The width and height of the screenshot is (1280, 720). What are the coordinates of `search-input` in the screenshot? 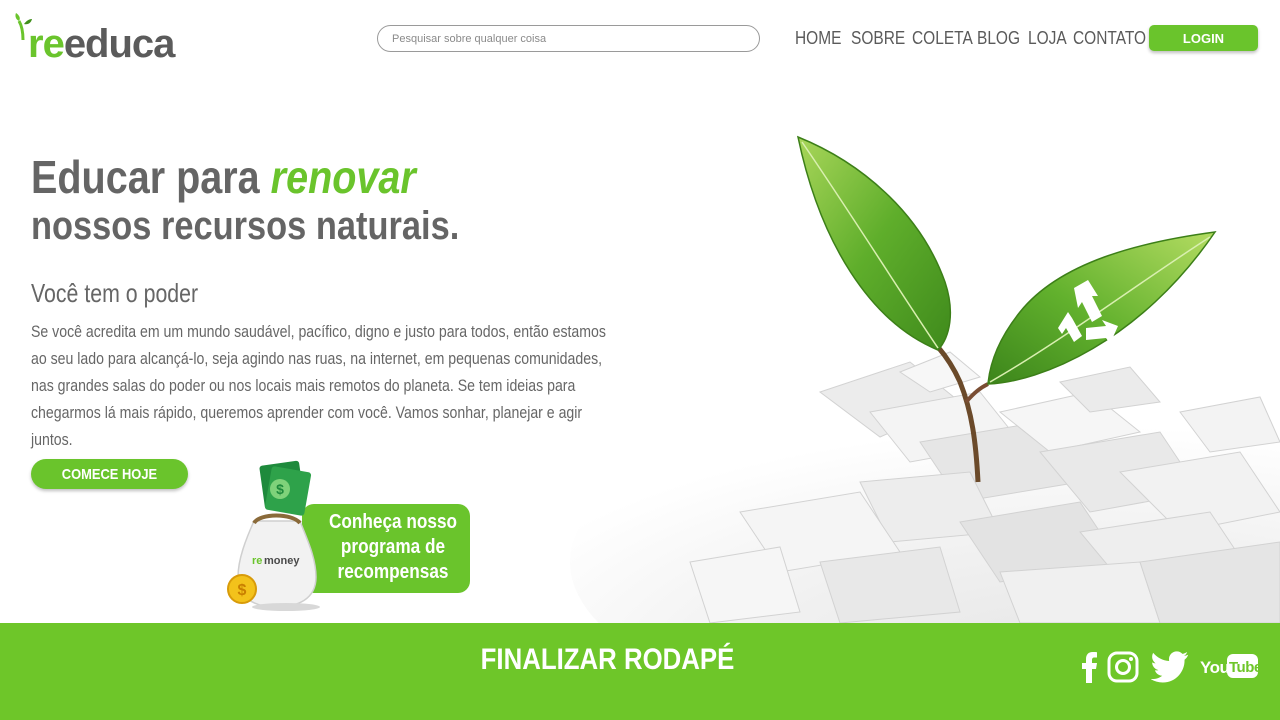 It's located at (568, 38).